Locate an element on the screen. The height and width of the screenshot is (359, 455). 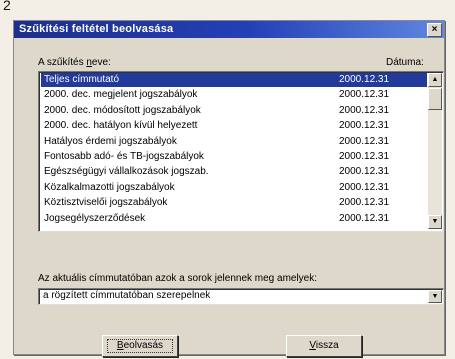
filter-dropdown: a rögzített címmutatóban szerepelnek ▼ is located at coordinates (241, 296).